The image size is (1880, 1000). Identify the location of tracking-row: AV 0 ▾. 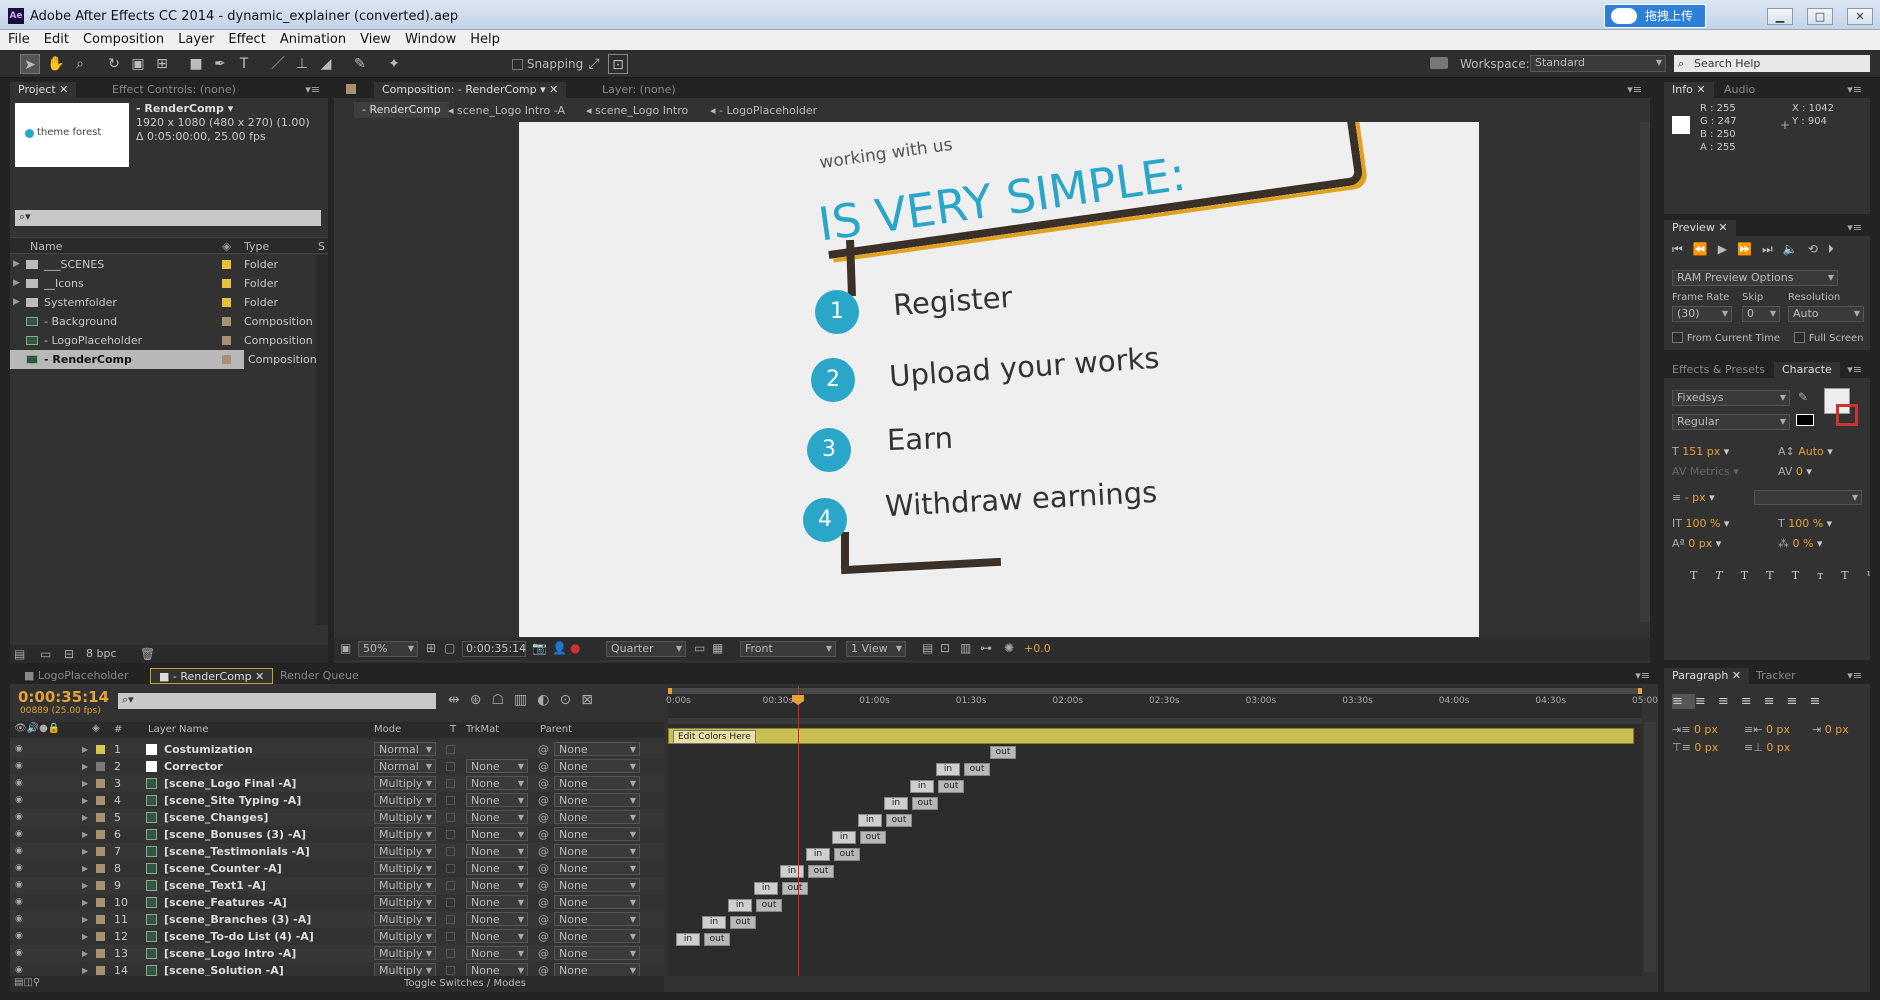
(1795, 472).